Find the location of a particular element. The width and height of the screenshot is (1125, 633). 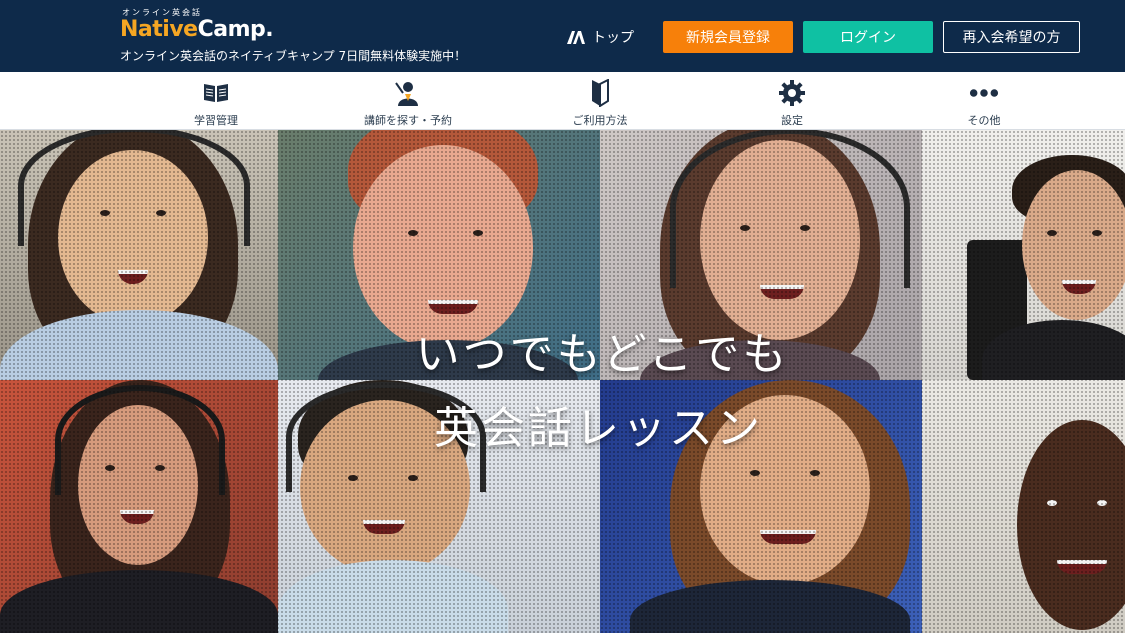

menu-label: 設定 is located at coordinates (792, 120).